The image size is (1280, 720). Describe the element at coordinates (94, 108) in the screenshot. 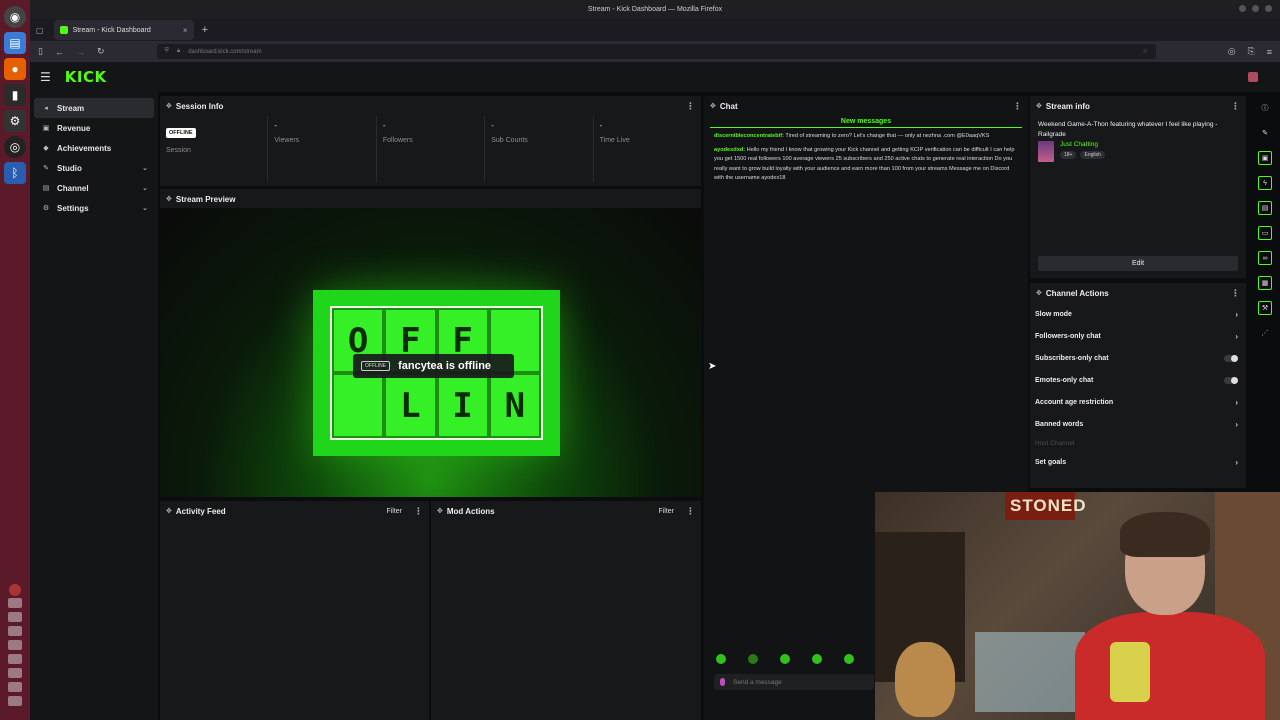

I see `sidebar-item-stream: ◂ Stream` at that location.